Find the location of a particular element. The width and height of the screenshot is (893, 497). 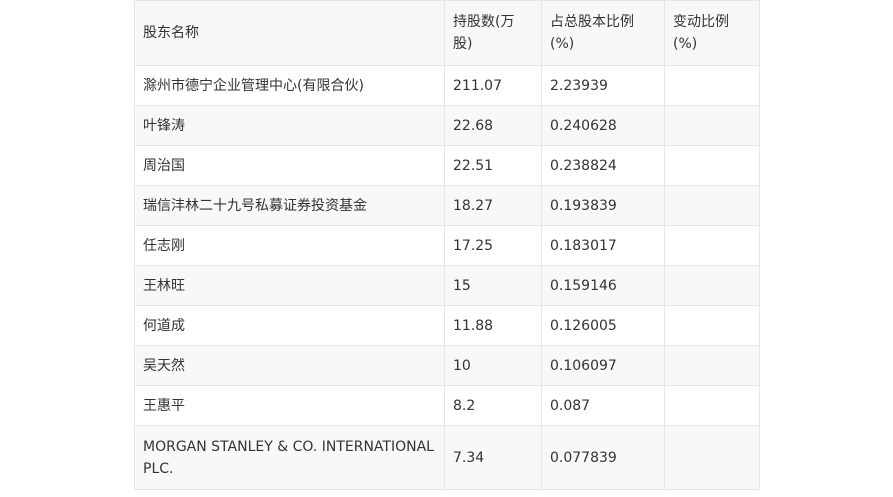

cell-shares: 17.25 is located at coordinates (493, 245).